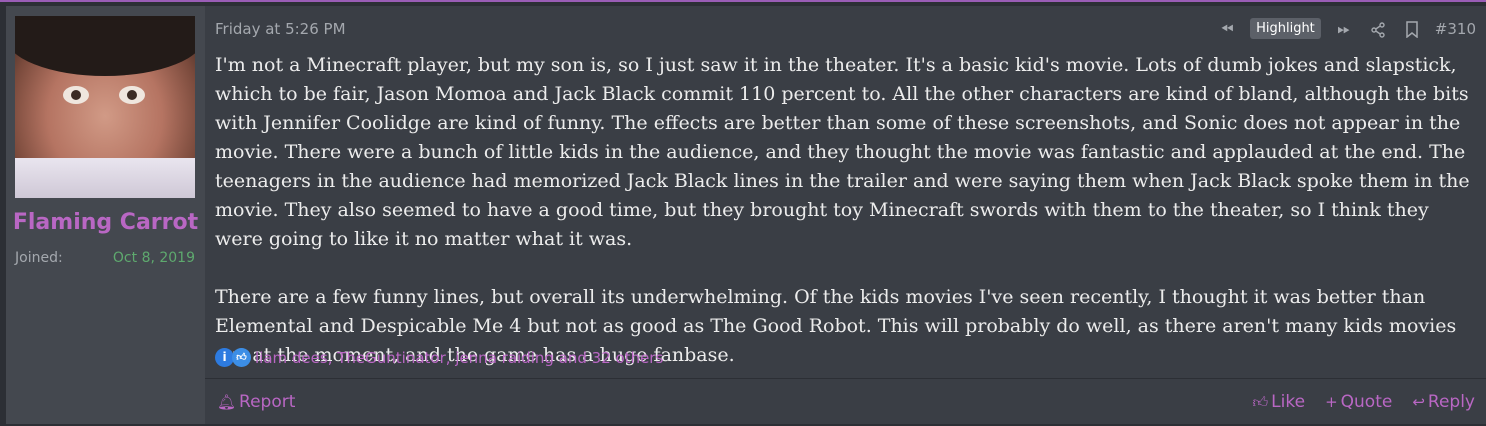  What do you see at coordinates (1418, 402) in the screenshot?
I see `reply-arrow-icon: ↩` at bounding box center [1418, 402].